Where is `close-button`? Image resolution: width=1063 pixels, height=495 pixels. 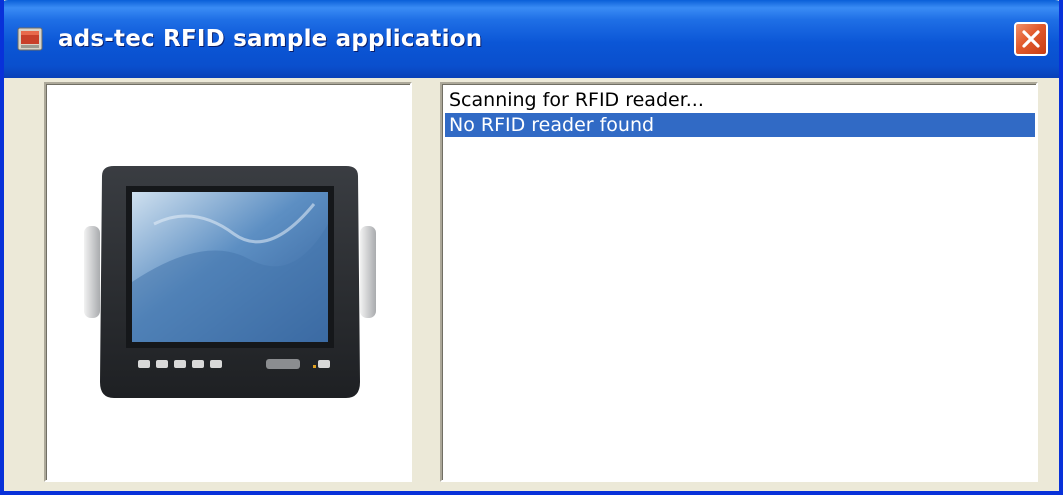 close-button is located at coordinates (1031, 39).